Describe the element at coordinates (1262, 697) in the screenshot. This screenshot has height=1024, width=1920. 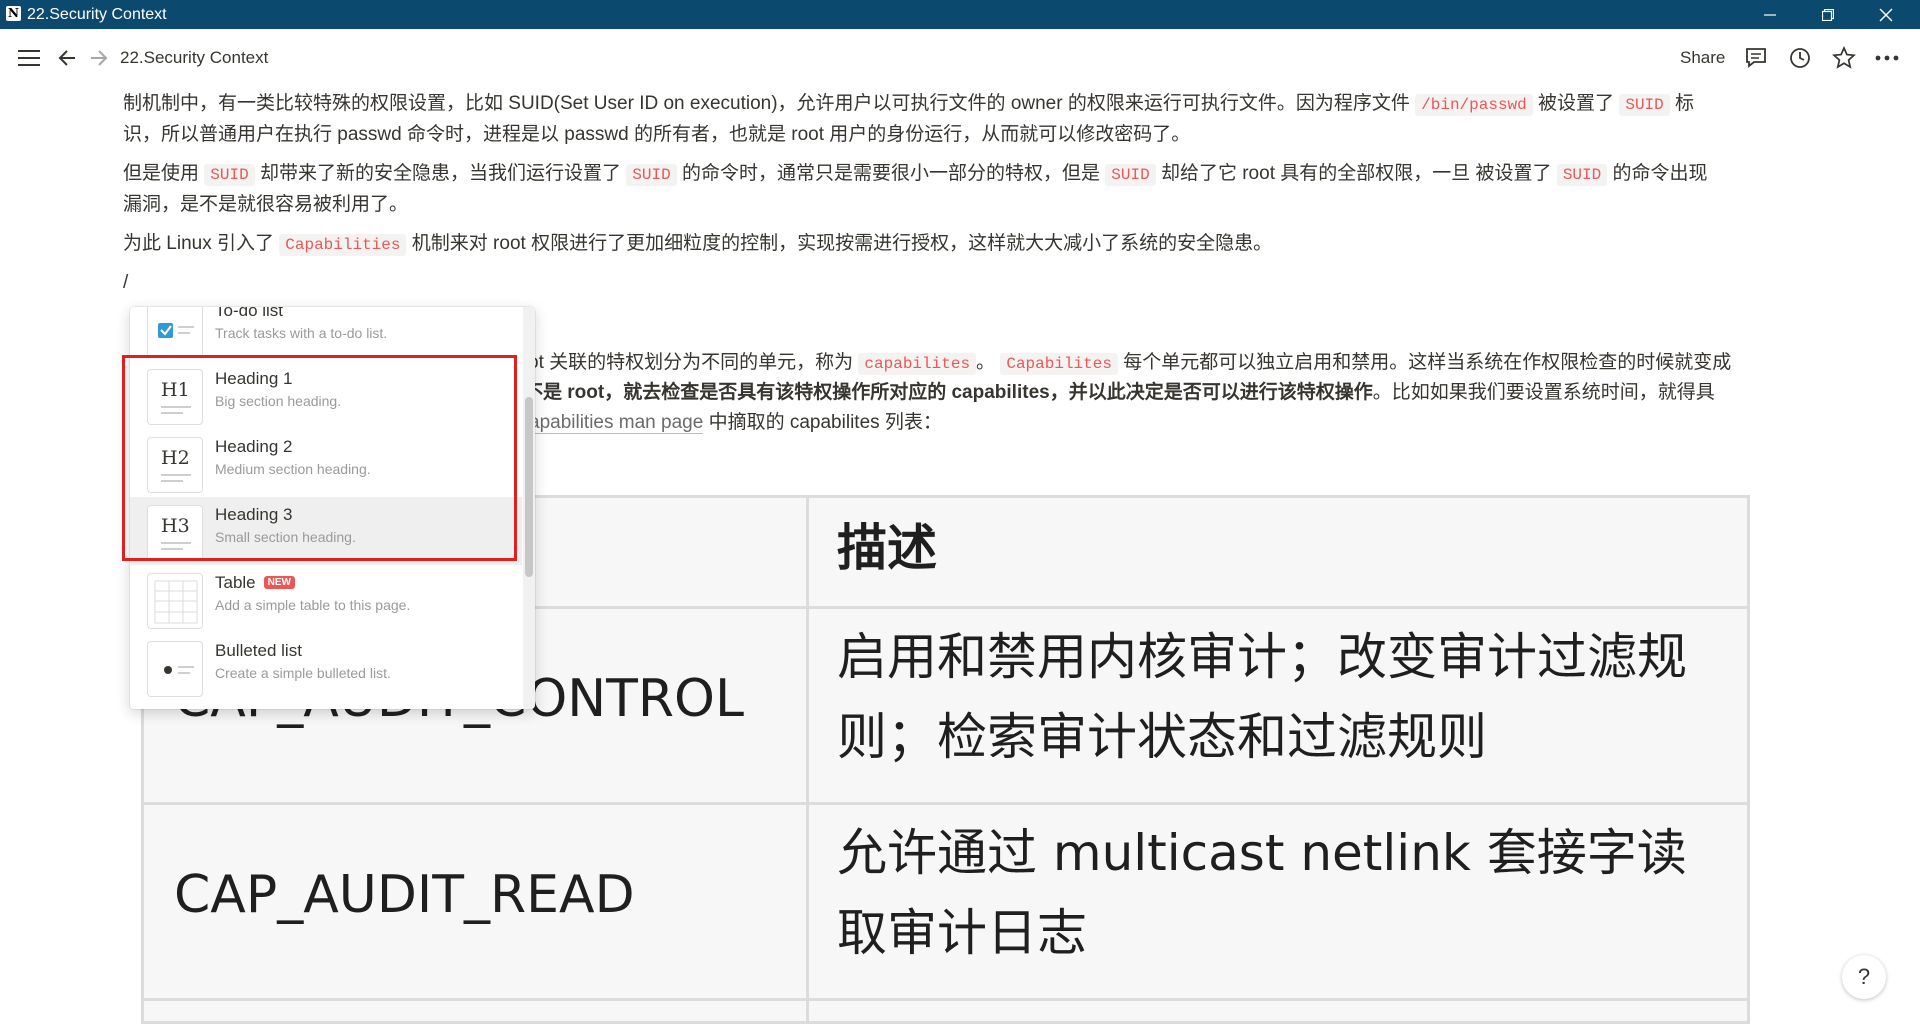
I see `table-cell-description: 启用和禁用内核审计；改变审计过滤规则；检索审计状态和过滤规则` at that location.